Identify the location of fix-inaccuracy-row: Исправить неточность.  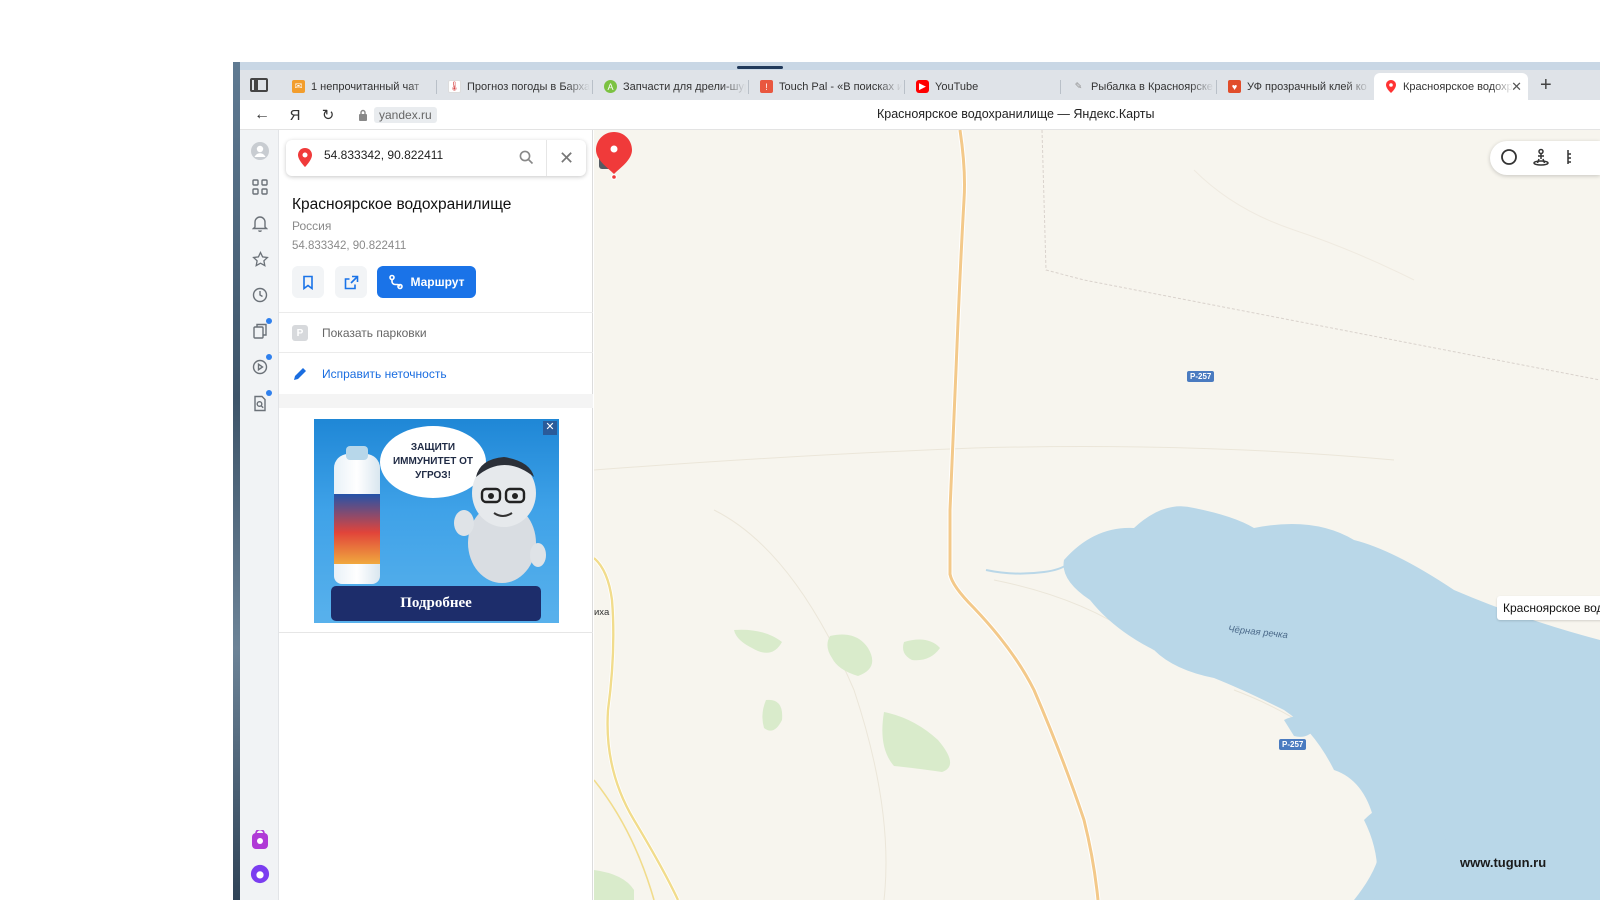
(369, 374).